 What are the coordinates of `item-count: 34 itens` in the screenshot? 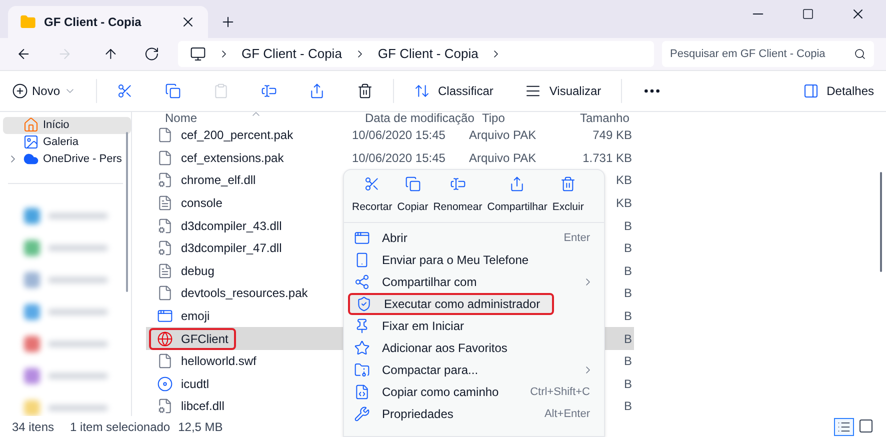 It's located at (33, 427).